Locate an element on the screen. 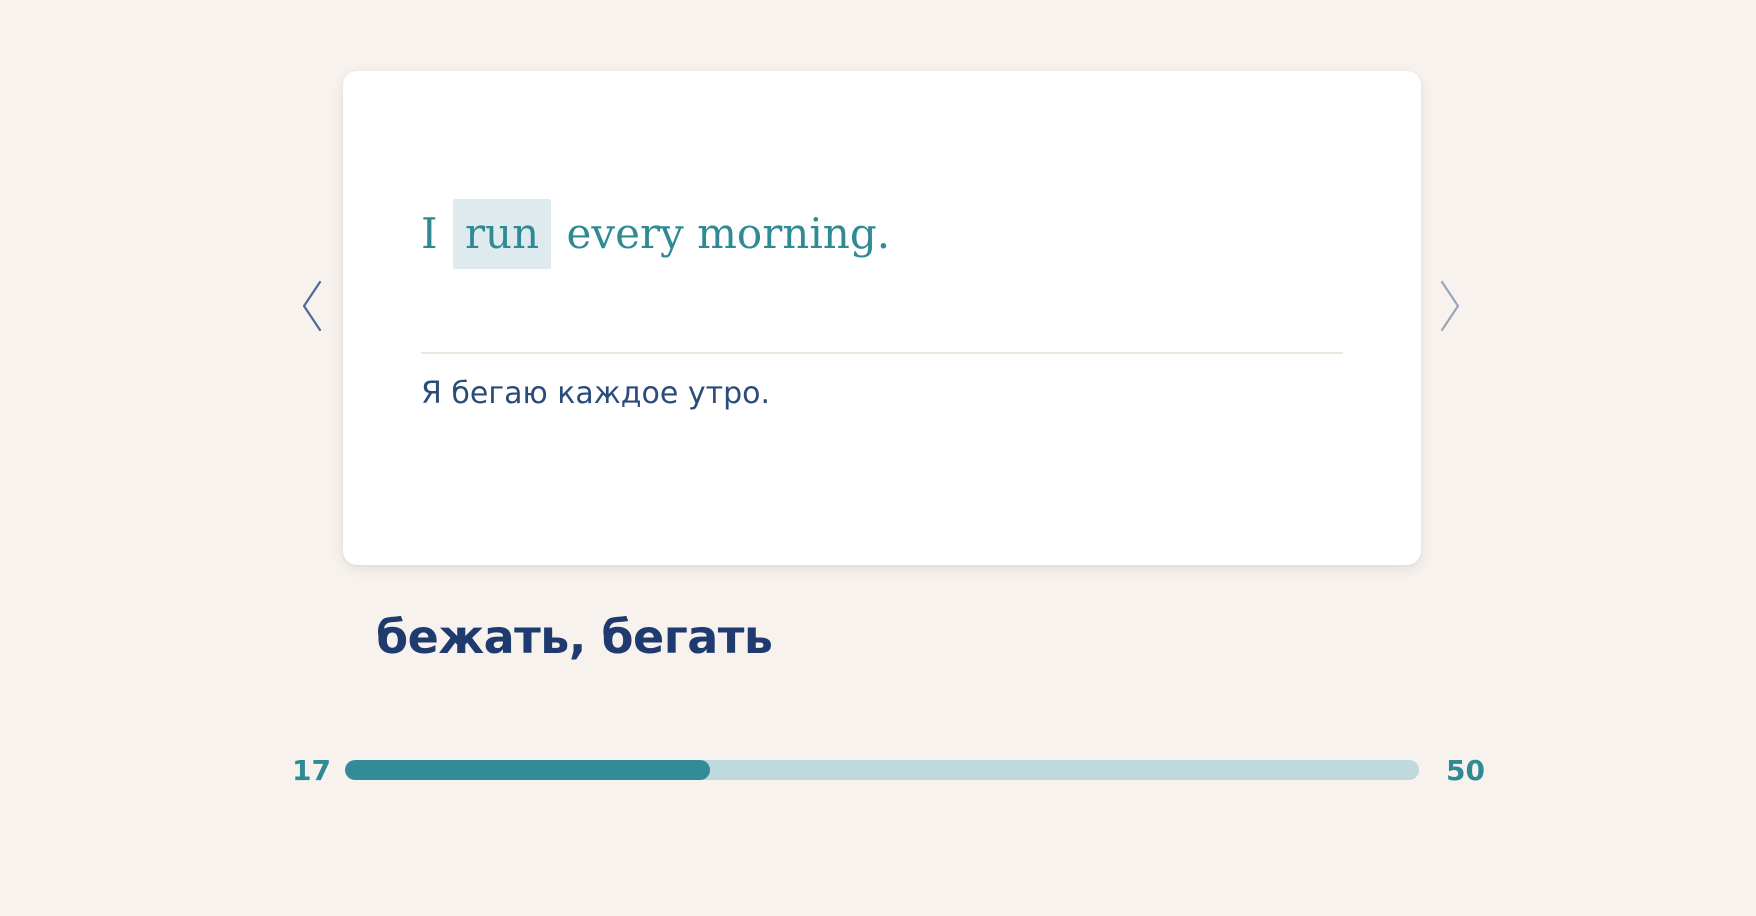  progress-current-label: 17 is located at coordinates (311, 770).